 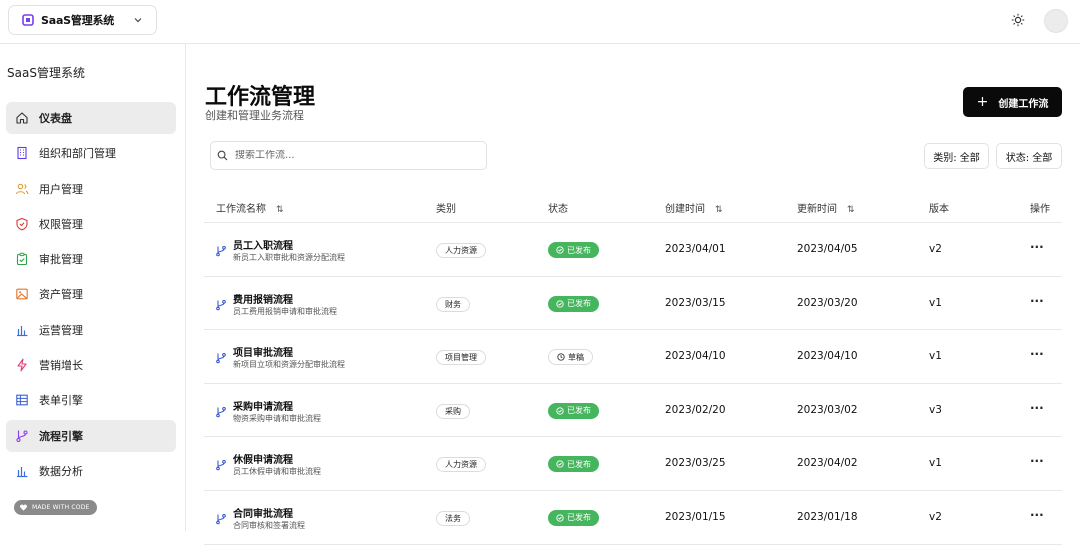 I want to click on sidebar-item-label: 流程引擎, so click(x=61, y=436).